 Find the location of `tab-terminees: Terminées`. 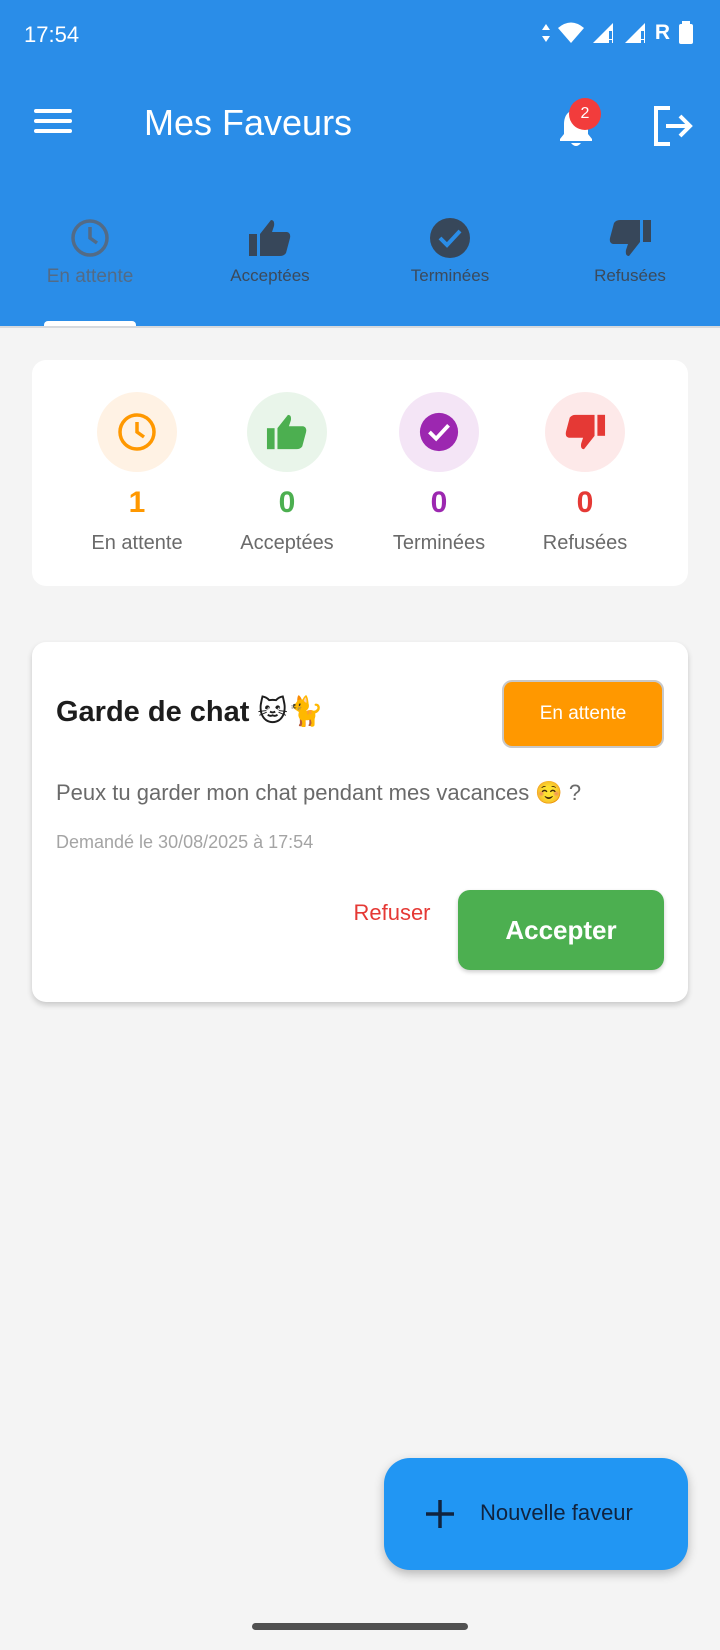

tab-terminees: Terminées is located at coordinates (450, 264).